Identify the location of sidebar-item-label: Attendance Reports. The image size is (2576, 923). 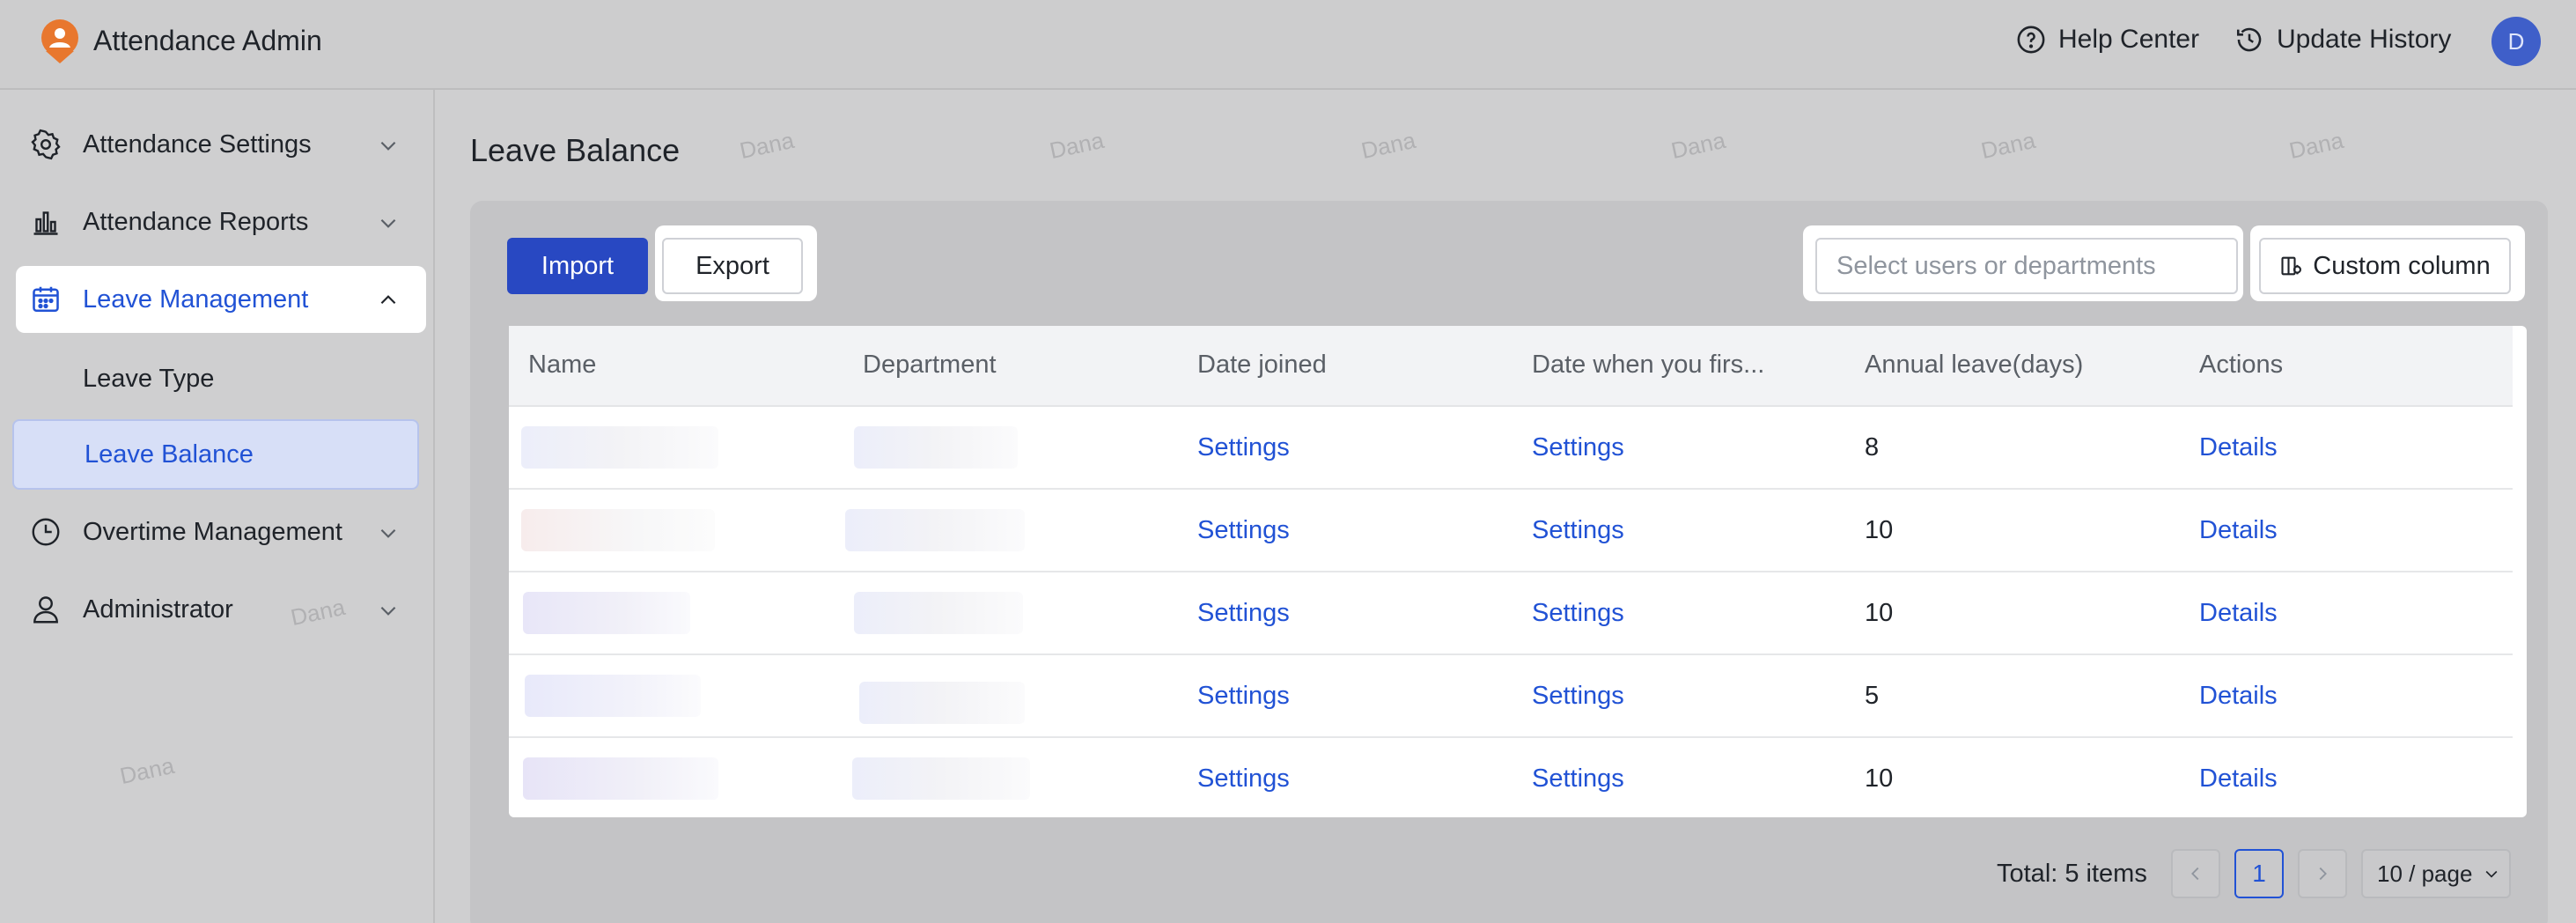
(196, 222).